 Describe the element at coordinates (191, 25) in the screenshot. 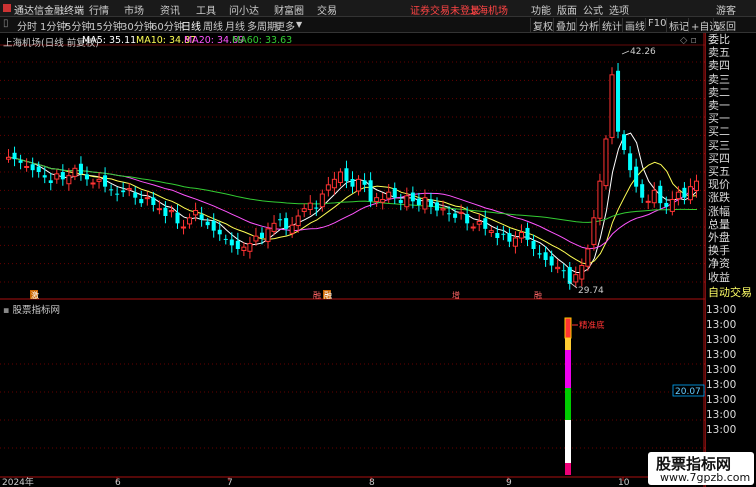

I see `tab-period-daily: 日线` at that location.